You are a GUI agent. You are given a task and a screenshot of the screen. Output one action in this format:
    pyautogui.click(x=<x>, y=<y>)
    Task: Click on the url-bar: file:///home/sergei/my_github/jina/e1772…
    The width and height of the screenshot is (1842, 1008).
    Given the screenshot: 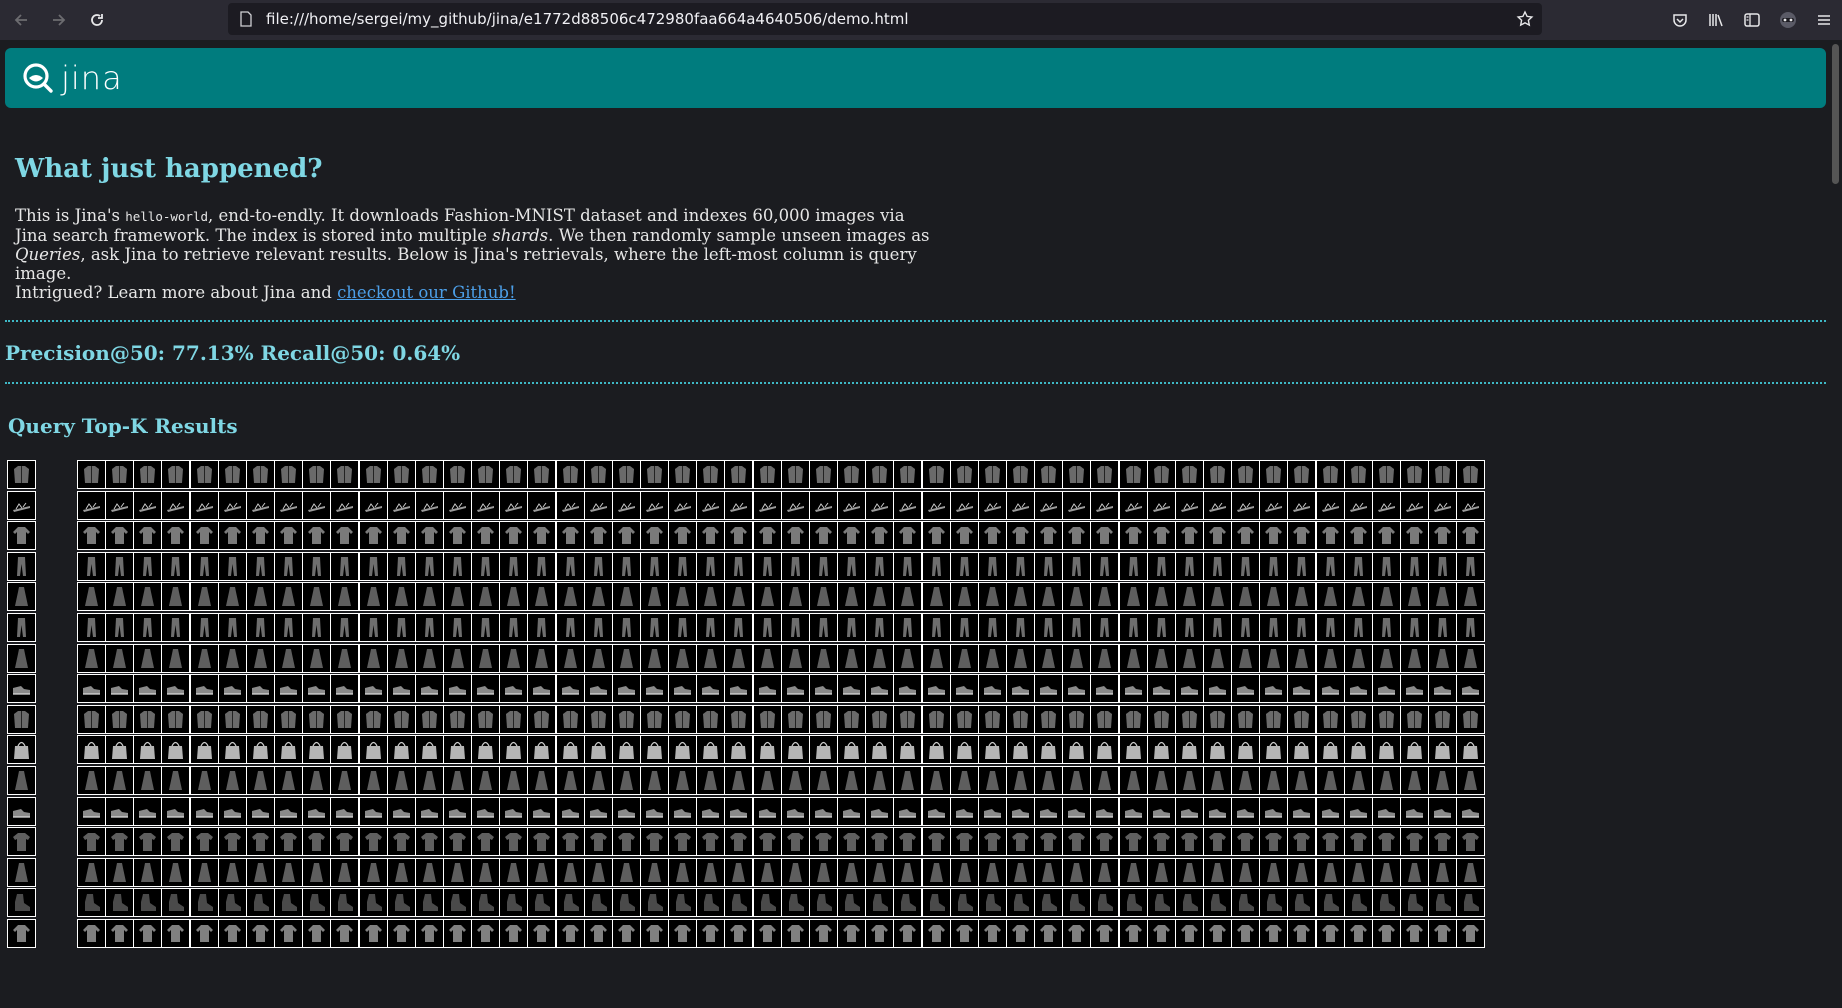 What is the action you would take?
    pyautogui.click(x=885, y=19)
    